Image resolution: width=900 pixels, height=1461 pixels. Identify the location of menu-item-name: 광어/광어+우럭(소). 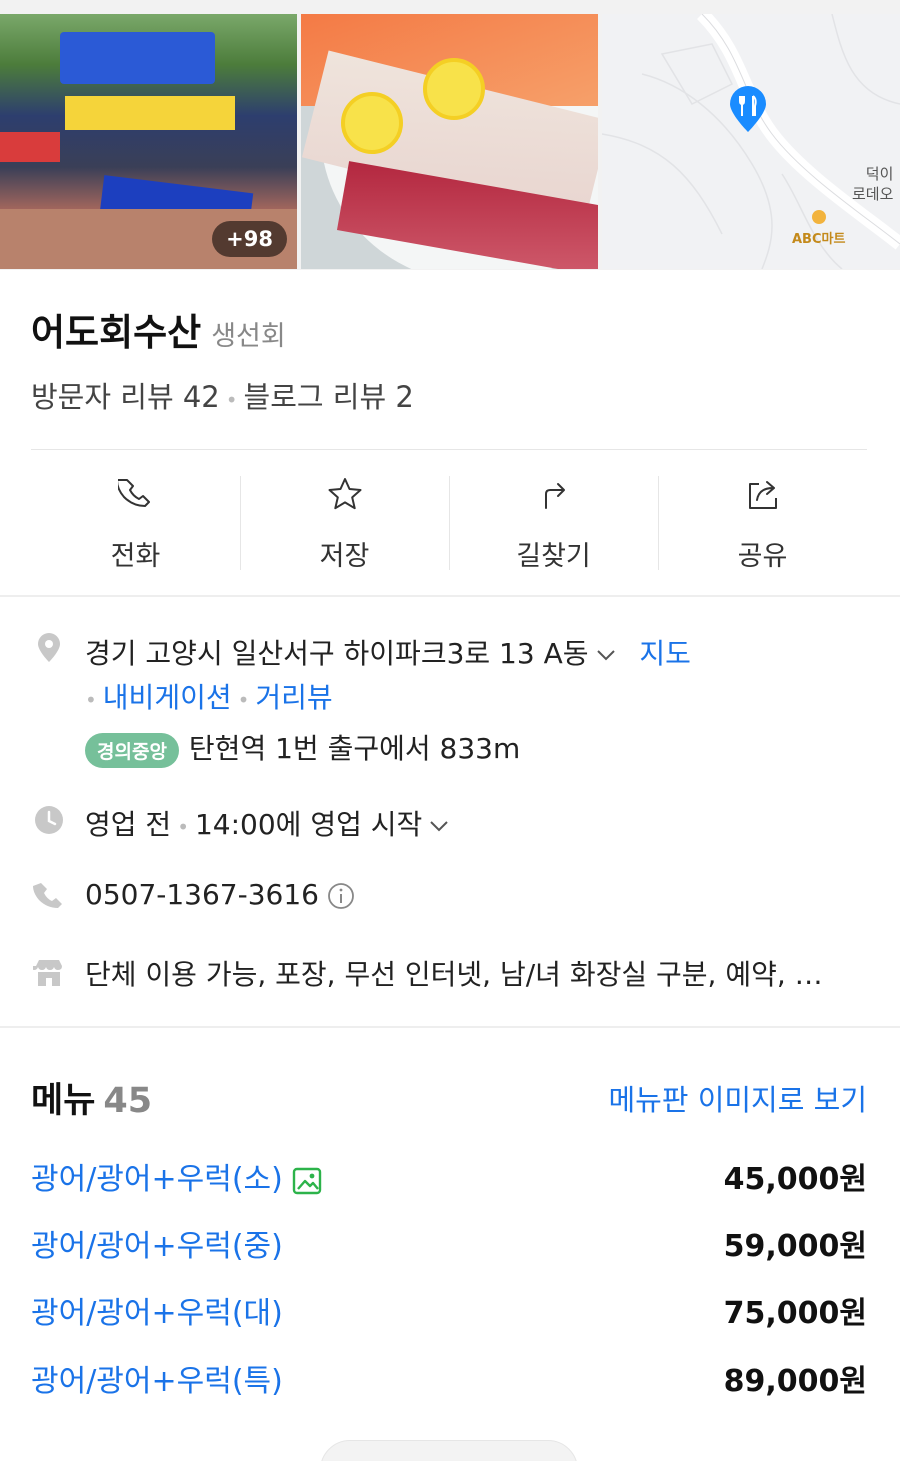
(177, 1176).